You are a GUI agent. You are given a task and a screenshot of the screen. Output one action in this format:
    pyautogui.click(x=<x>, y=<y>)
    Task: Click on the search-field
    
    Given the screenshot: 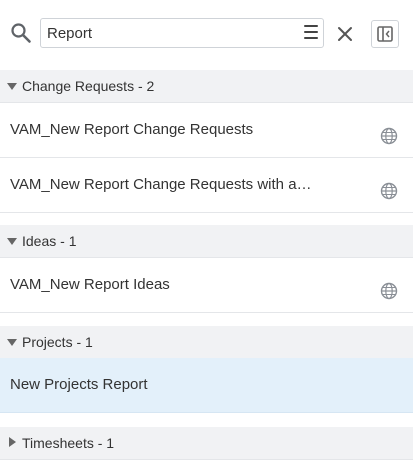 What is the action you would take?
    pyautogui.click(x=182, y=33)
    